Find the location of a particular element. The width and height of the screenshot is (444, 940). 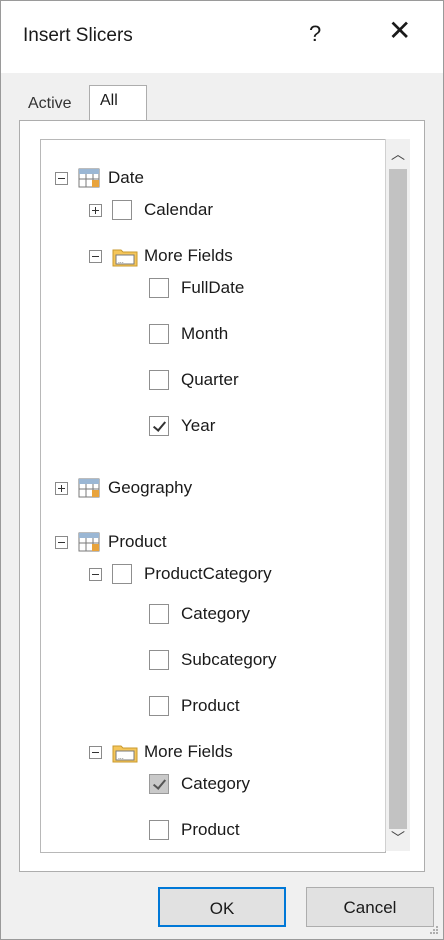

tree-node-product-more-fields: ... More Fields is located at coordinates (161, 752).